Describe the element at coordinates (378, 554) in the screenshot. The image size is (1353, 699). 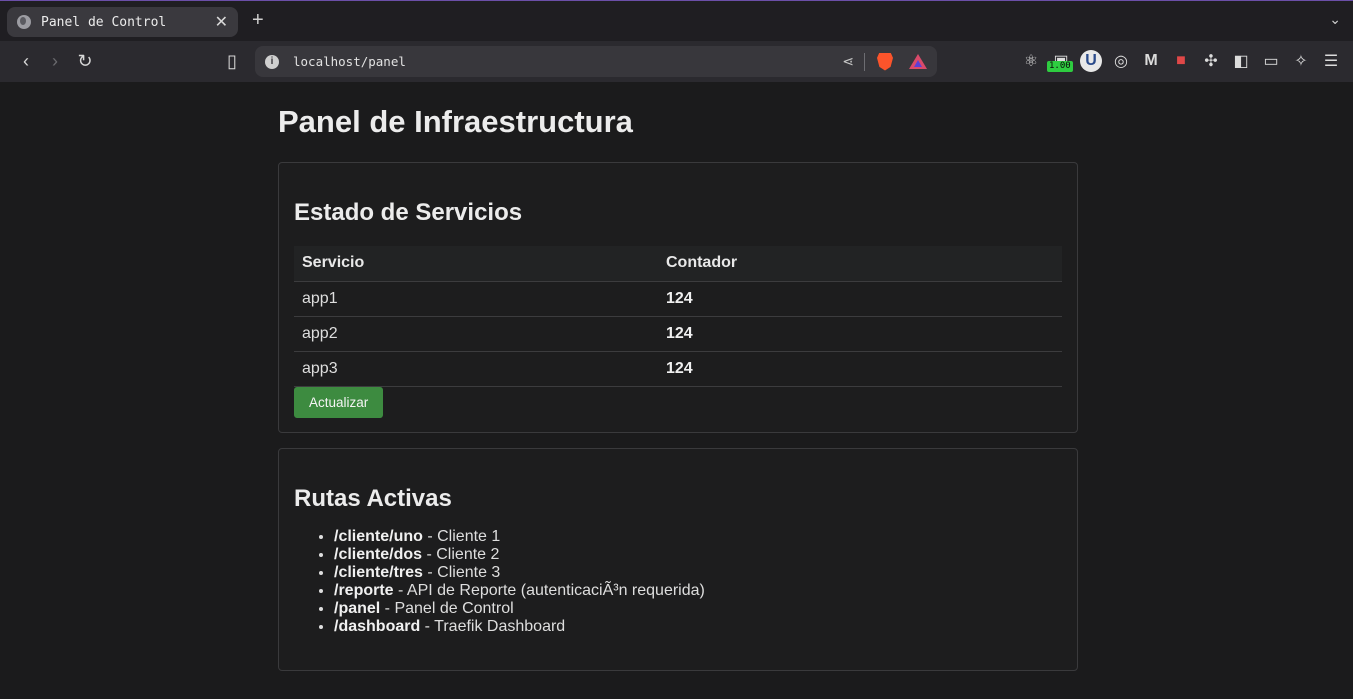
I see `route-path: /cliente/dos` at that location.